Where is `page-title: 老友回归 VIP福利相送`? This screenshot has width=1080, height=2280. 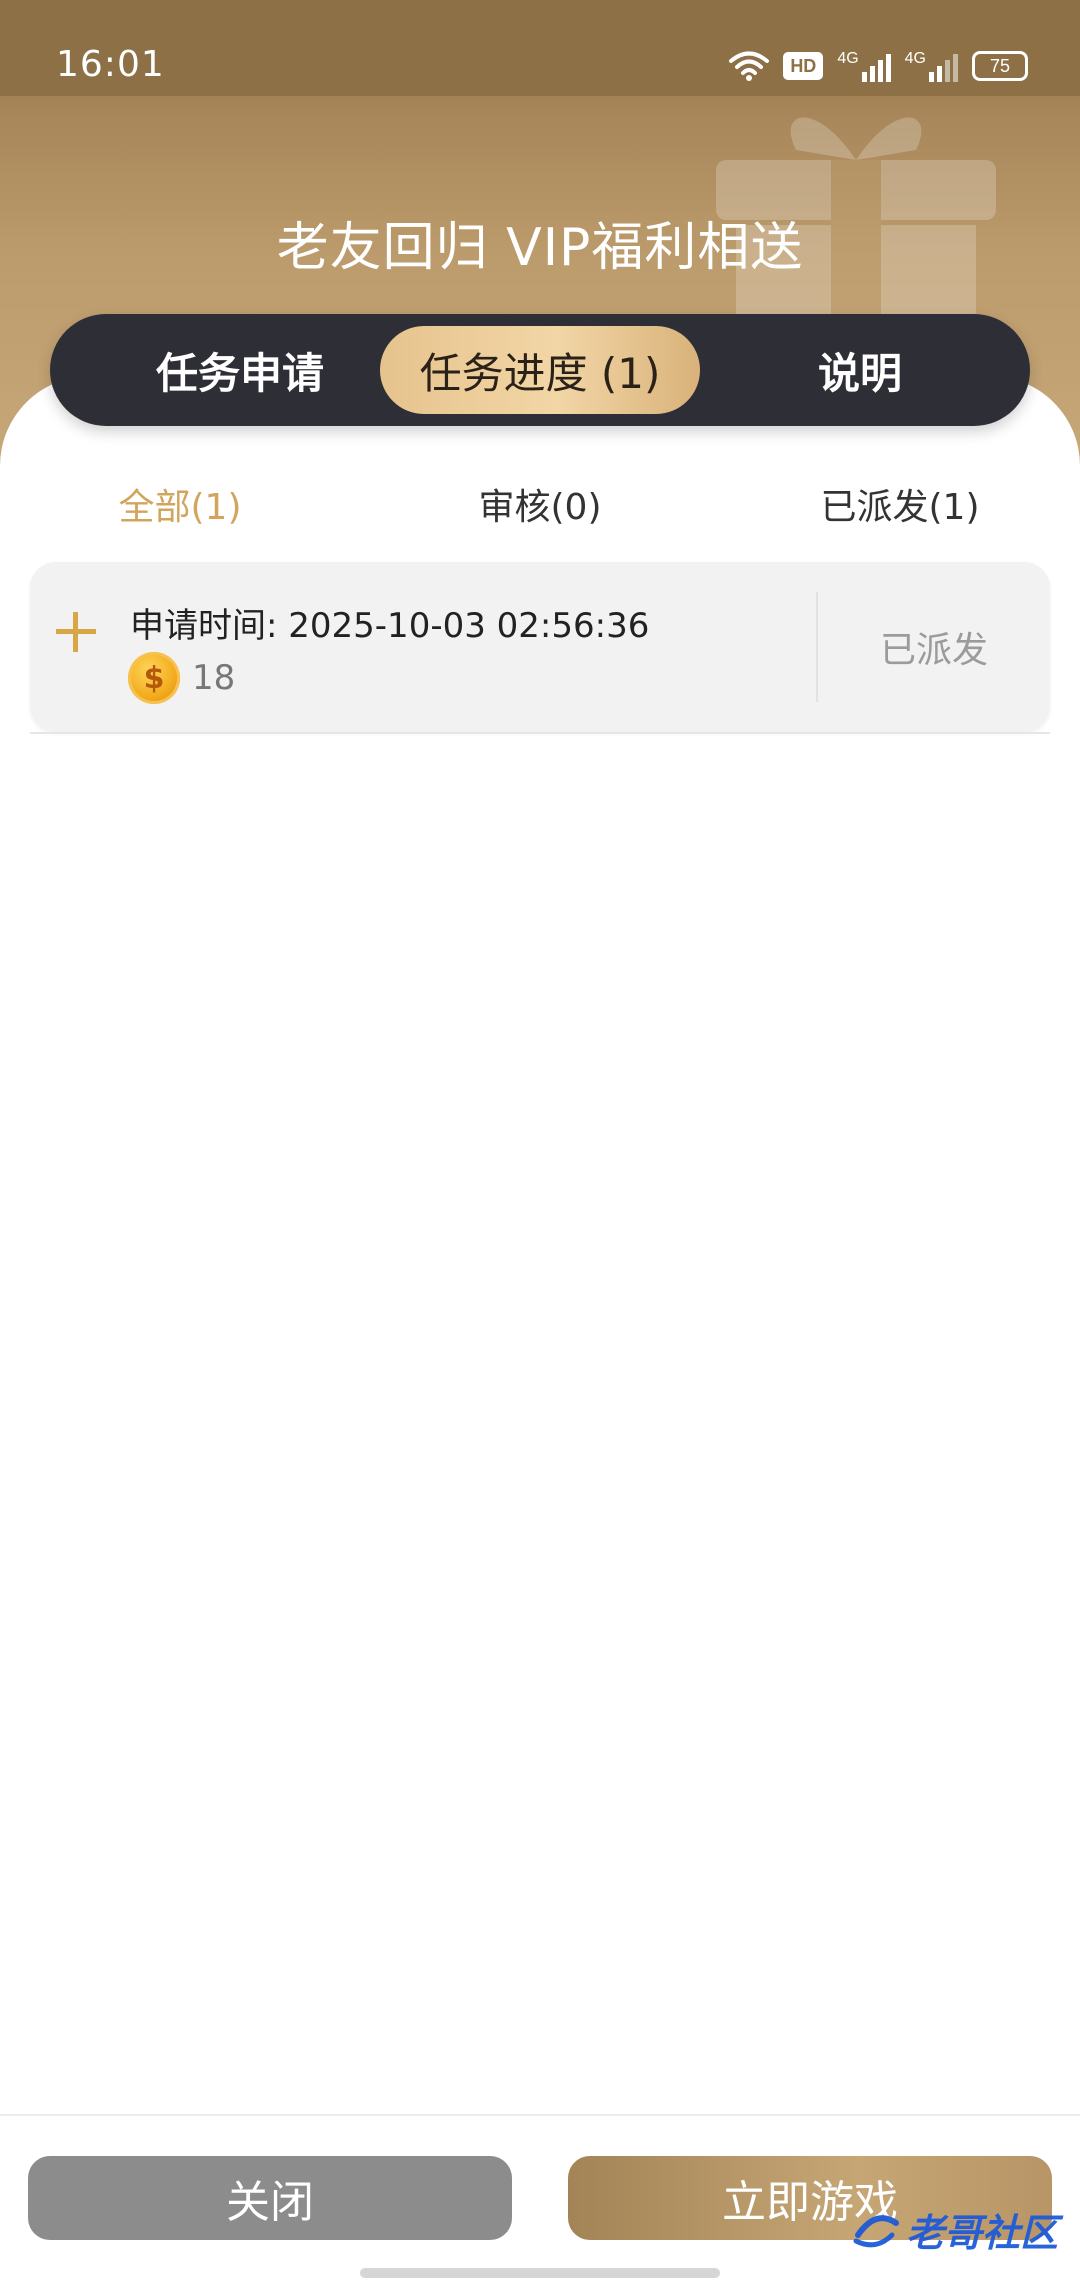
page-title: 老友回归 VIP福利相送 is located at coordinates (540, 248).